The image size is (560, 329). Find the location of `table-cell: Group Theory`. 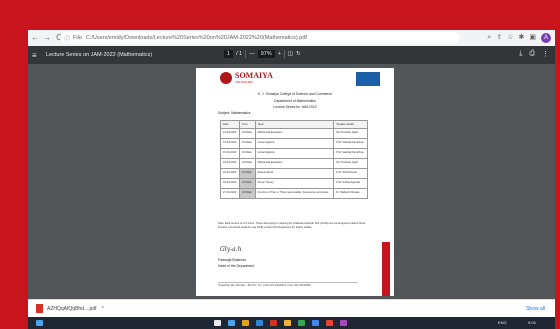

table-cell: Group Theory is located at coordinates (294, 183).